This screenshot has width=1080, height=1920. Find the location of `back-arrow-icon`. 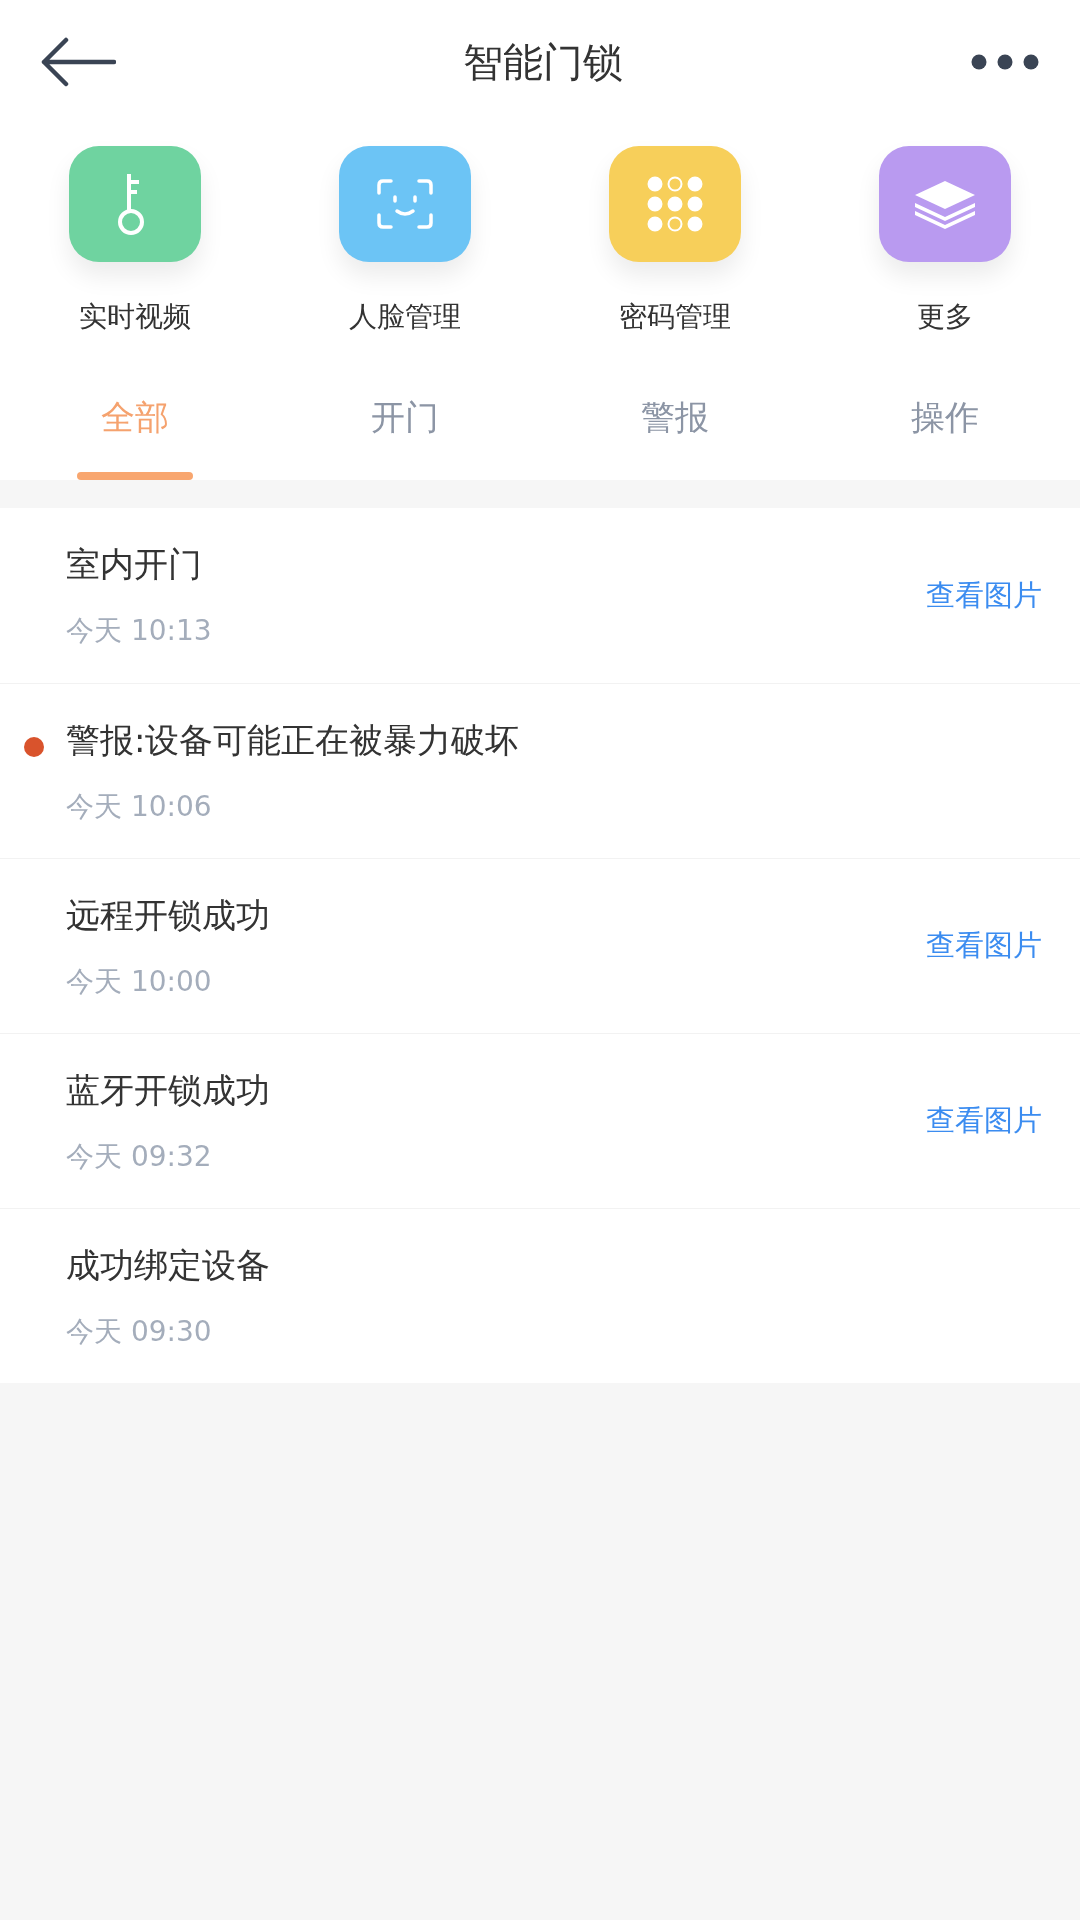

back-arrow-icon is located at coordinates (78, 62).